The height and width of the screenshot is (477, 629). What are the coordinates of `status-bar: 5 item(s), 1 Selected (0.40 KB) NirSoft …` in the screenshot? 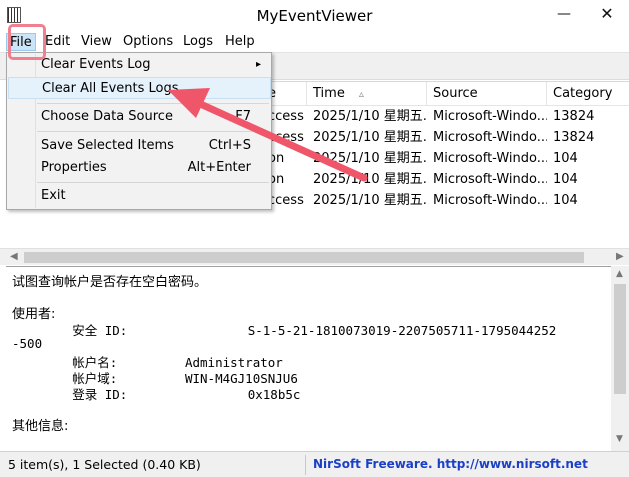 It's located at (314, 464).